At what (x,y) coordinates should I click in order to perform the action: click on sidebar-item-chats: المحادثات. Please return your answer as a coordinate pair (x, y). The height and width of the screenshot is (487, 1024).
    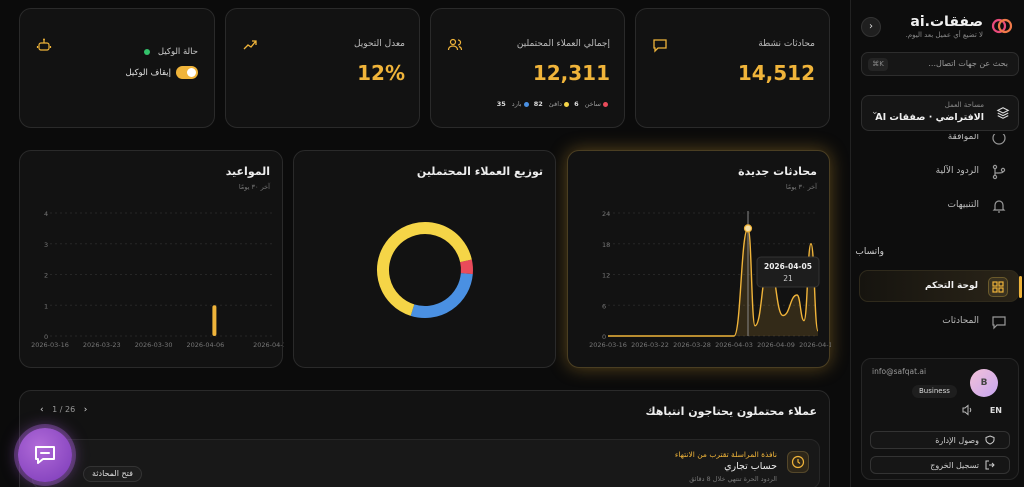
    Looking at the image, I should click on (939, 322).